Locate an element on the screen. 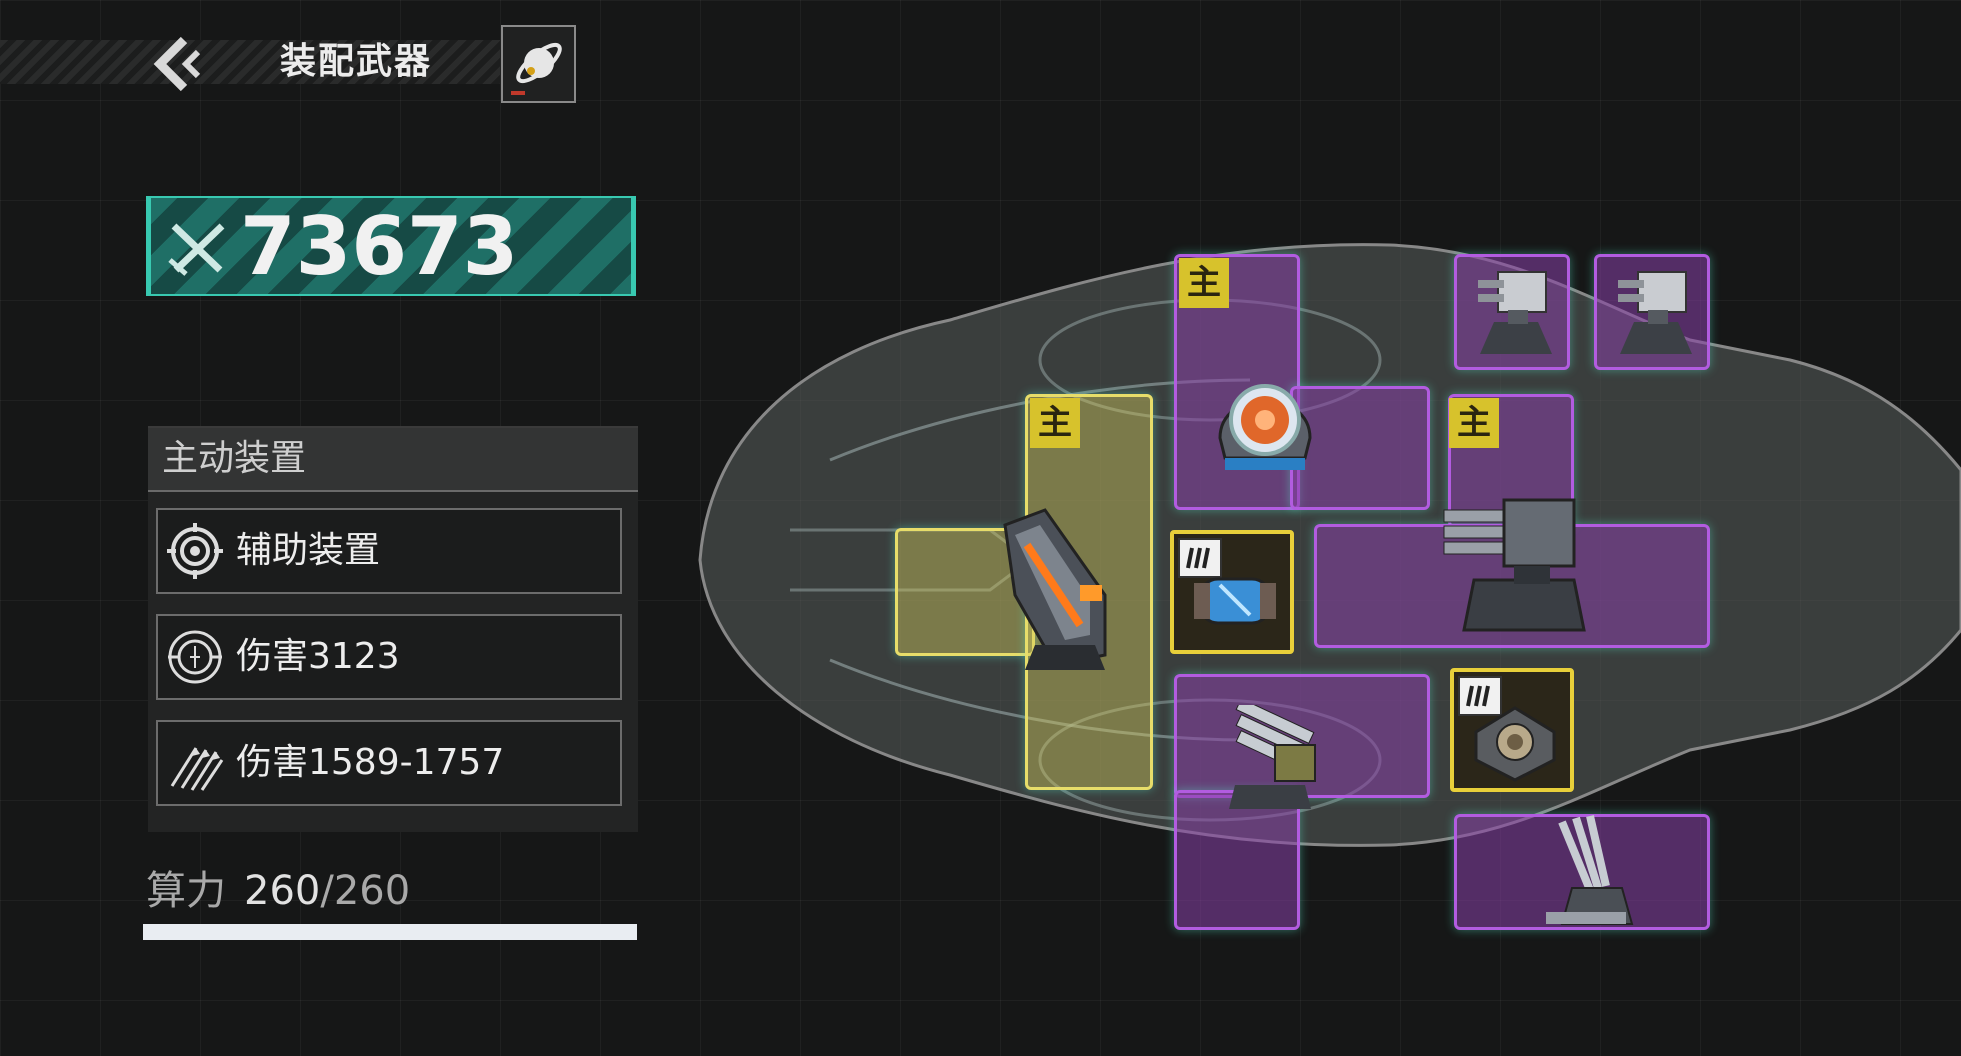  compute-progress-bar is located at coordinates (390, 932).